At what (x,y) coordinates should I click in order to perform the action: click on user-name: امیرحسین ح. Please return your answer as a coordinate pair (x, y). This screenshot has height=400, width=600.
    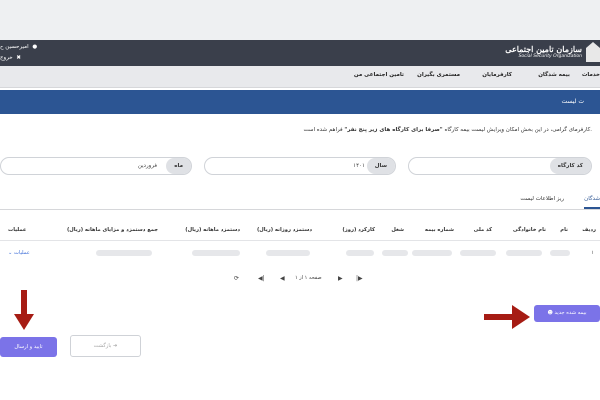
    Looking at the image, I should click on (14, 47).